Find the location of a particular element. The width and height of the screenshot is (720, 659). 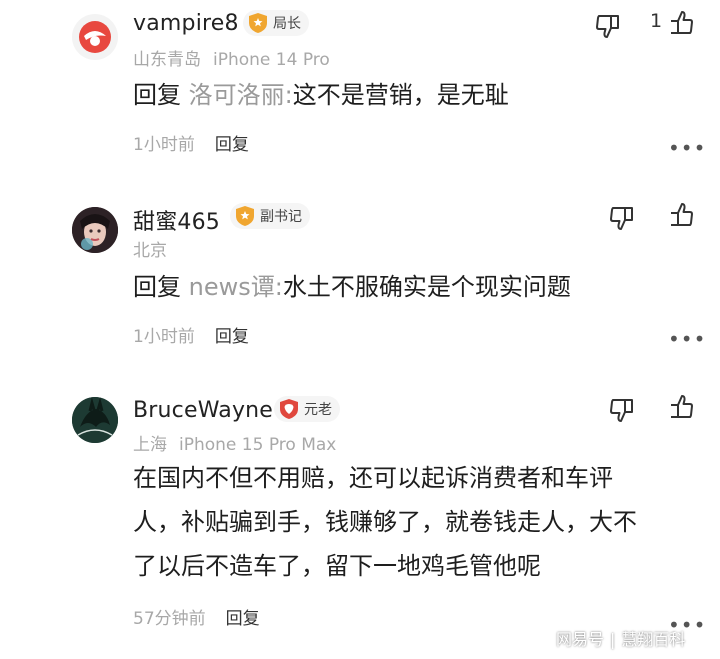

watermark-brand: 网易号 is located at coordinates (580, 639).